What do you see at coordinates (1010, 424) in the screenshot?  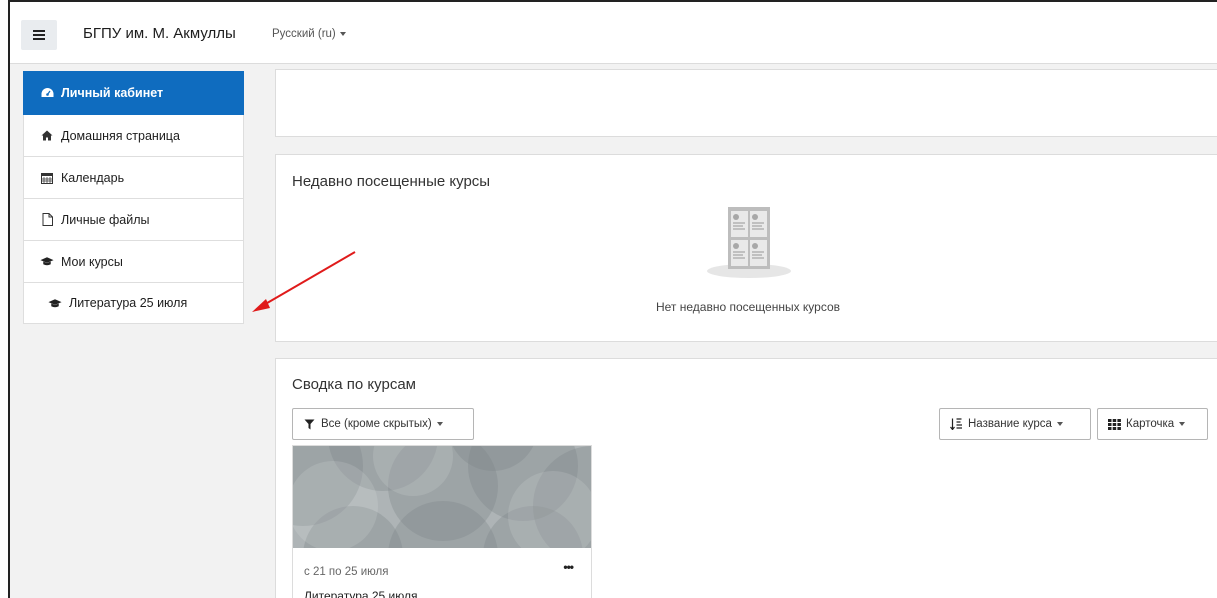 I see `sort-label: Название курса` at bounding box center [1010, 424].